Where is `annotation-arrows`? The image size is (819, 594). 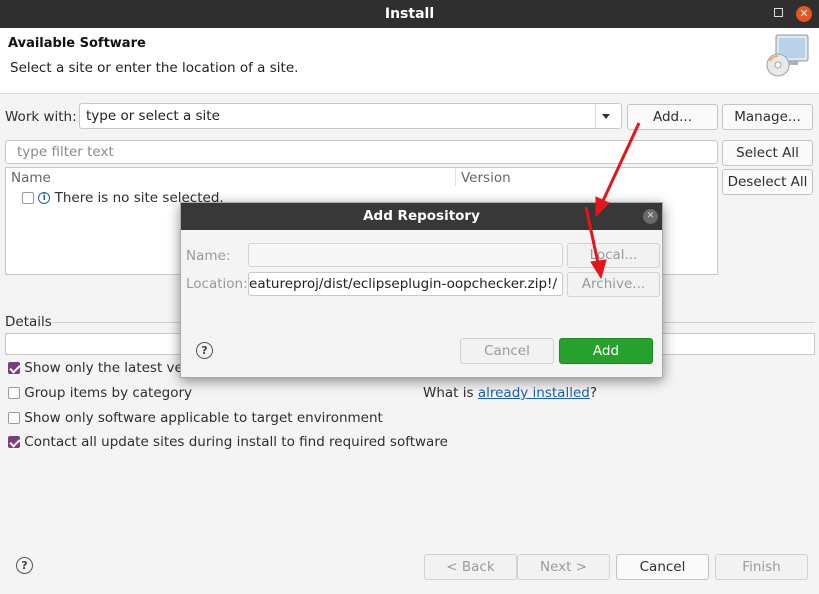 annotation-arrows is located at coordinates (612, 201).